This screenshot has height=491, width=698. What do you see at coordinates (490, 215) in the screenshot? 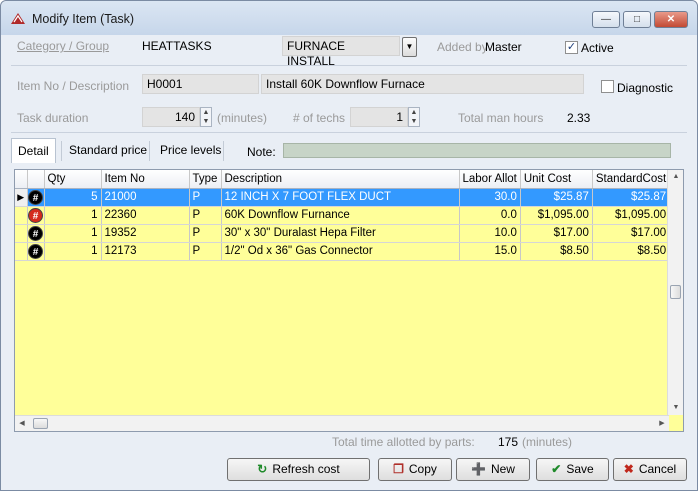
I see `labor-allot-cell: 0.0` at bounding box center [490, 215].